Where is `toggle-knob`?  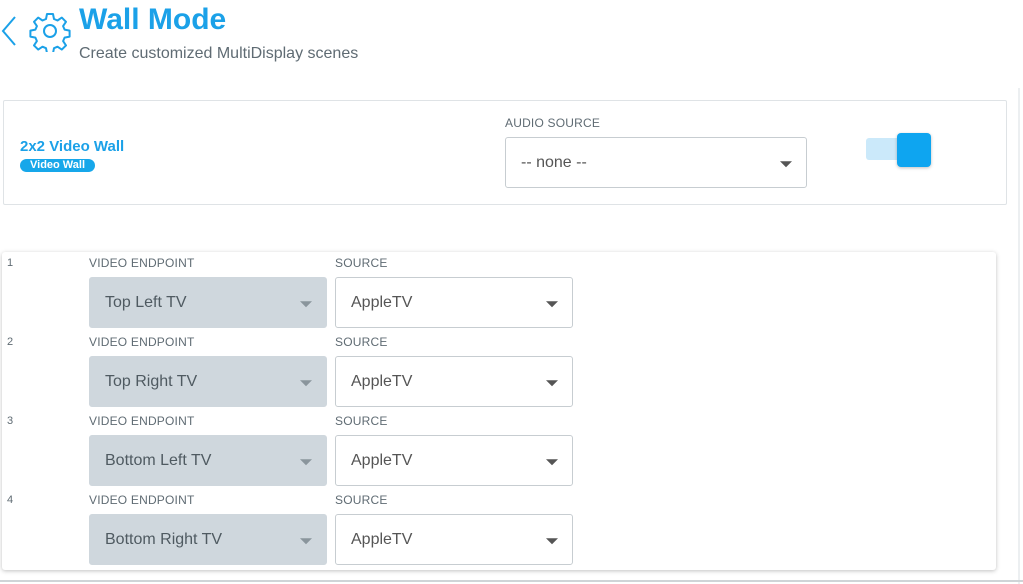 toggle-knob is located at coordinates (914, 150).